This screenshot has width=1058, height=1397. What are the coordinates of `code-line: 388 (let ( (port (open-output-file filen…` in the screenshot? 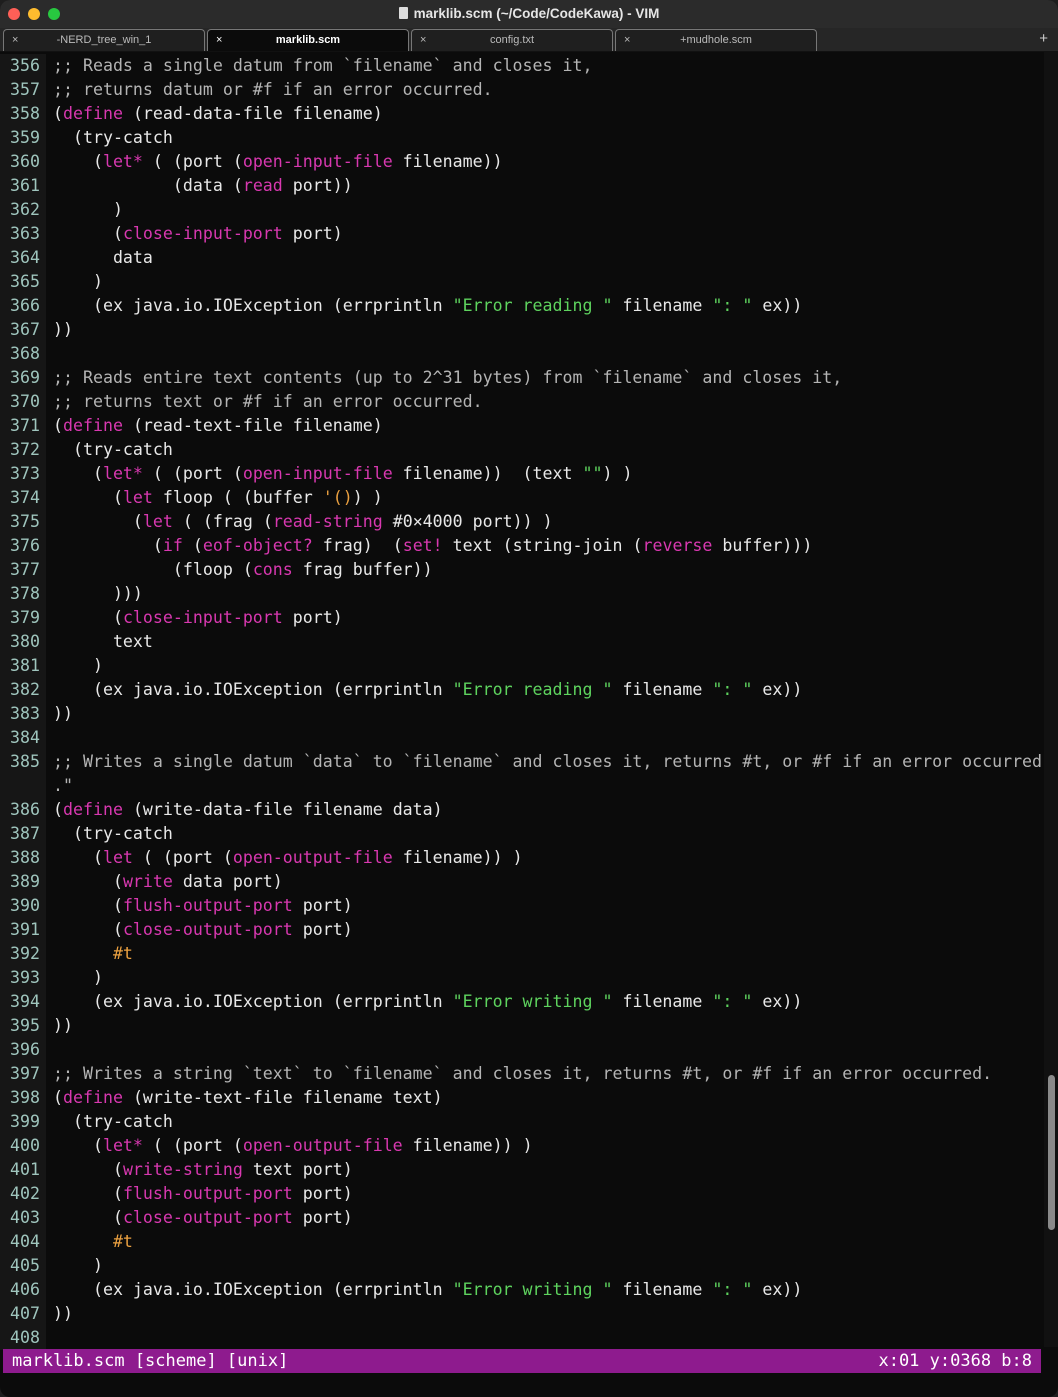 It's located at (522, 858).